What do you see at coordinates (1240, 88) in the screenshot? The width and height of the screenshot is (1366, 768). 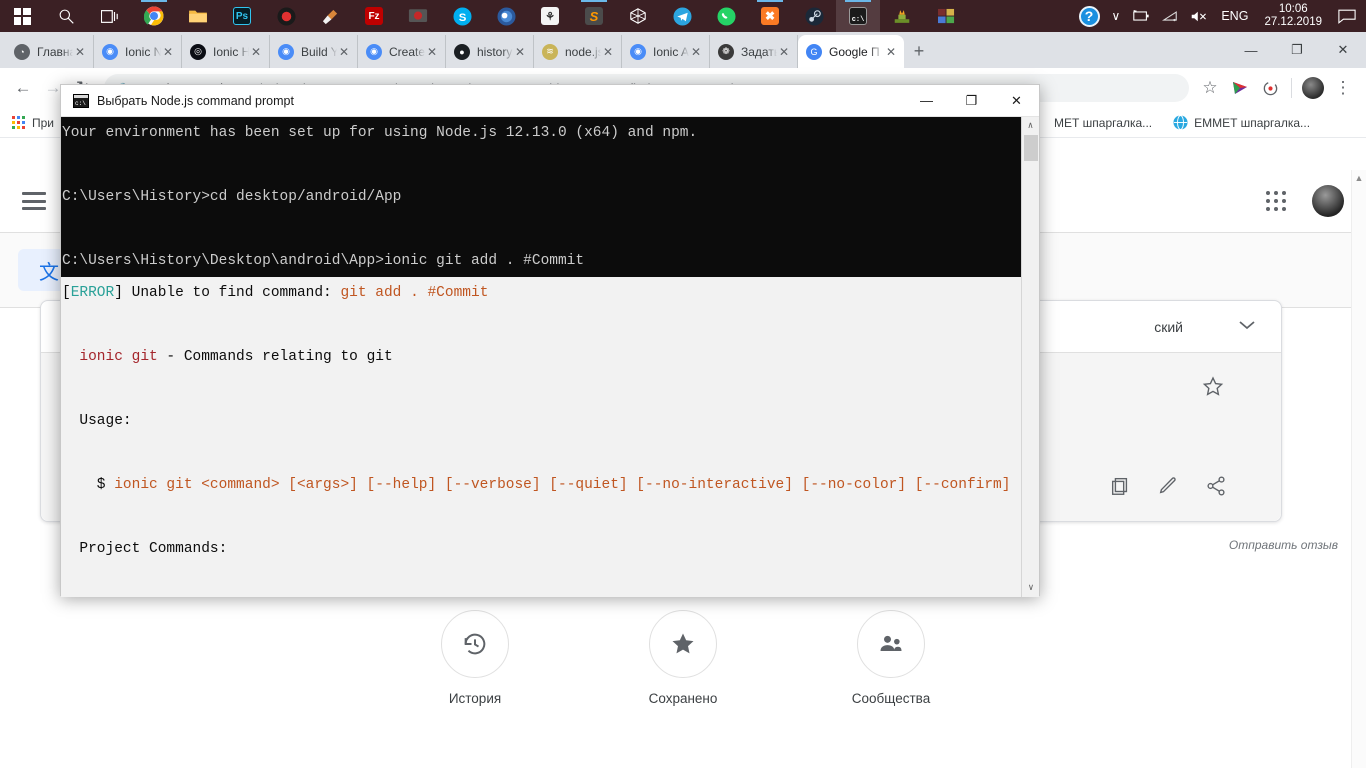 I see `color-picker-extension-icon` at bounding box center [1240, 88].